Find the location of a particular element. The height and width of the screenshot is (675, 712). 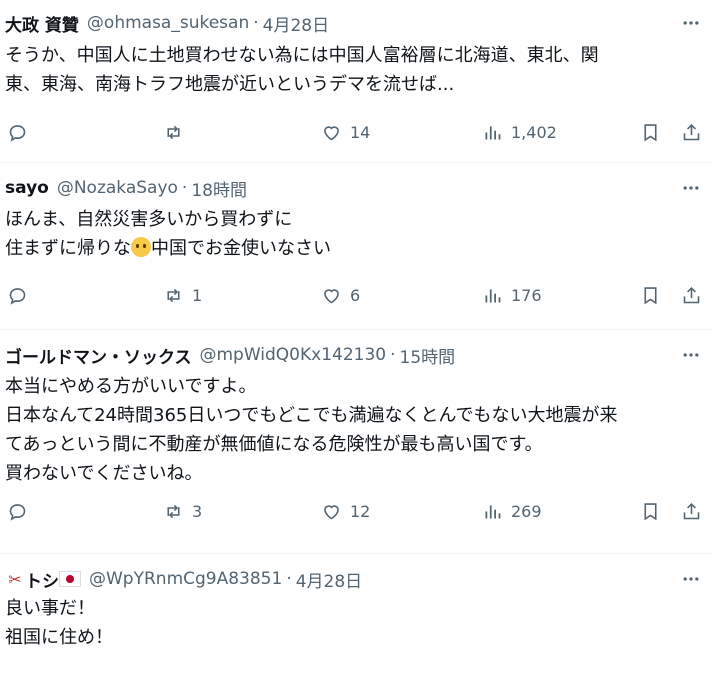

pleading-face-emoji is located at coordinates (141, 247).